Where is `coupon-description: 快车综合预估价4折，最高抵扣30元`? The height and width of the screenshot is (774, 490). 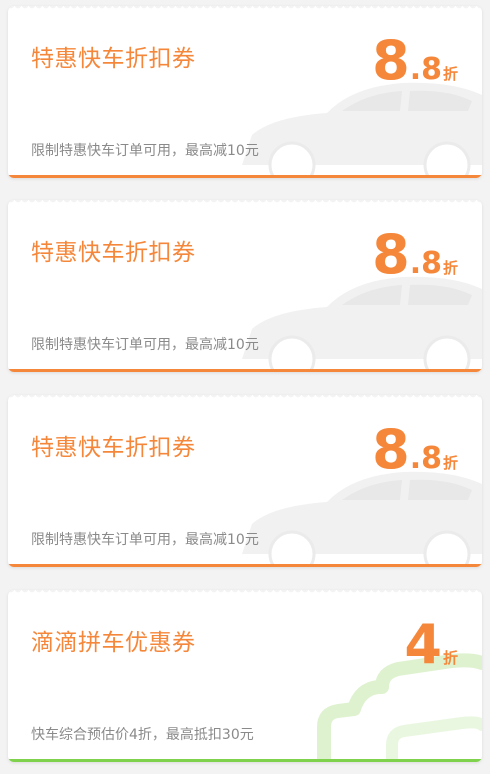 coupon-description: 快车综合预估价4折，最高抵扣30元 is located at coordinates (142, 735).